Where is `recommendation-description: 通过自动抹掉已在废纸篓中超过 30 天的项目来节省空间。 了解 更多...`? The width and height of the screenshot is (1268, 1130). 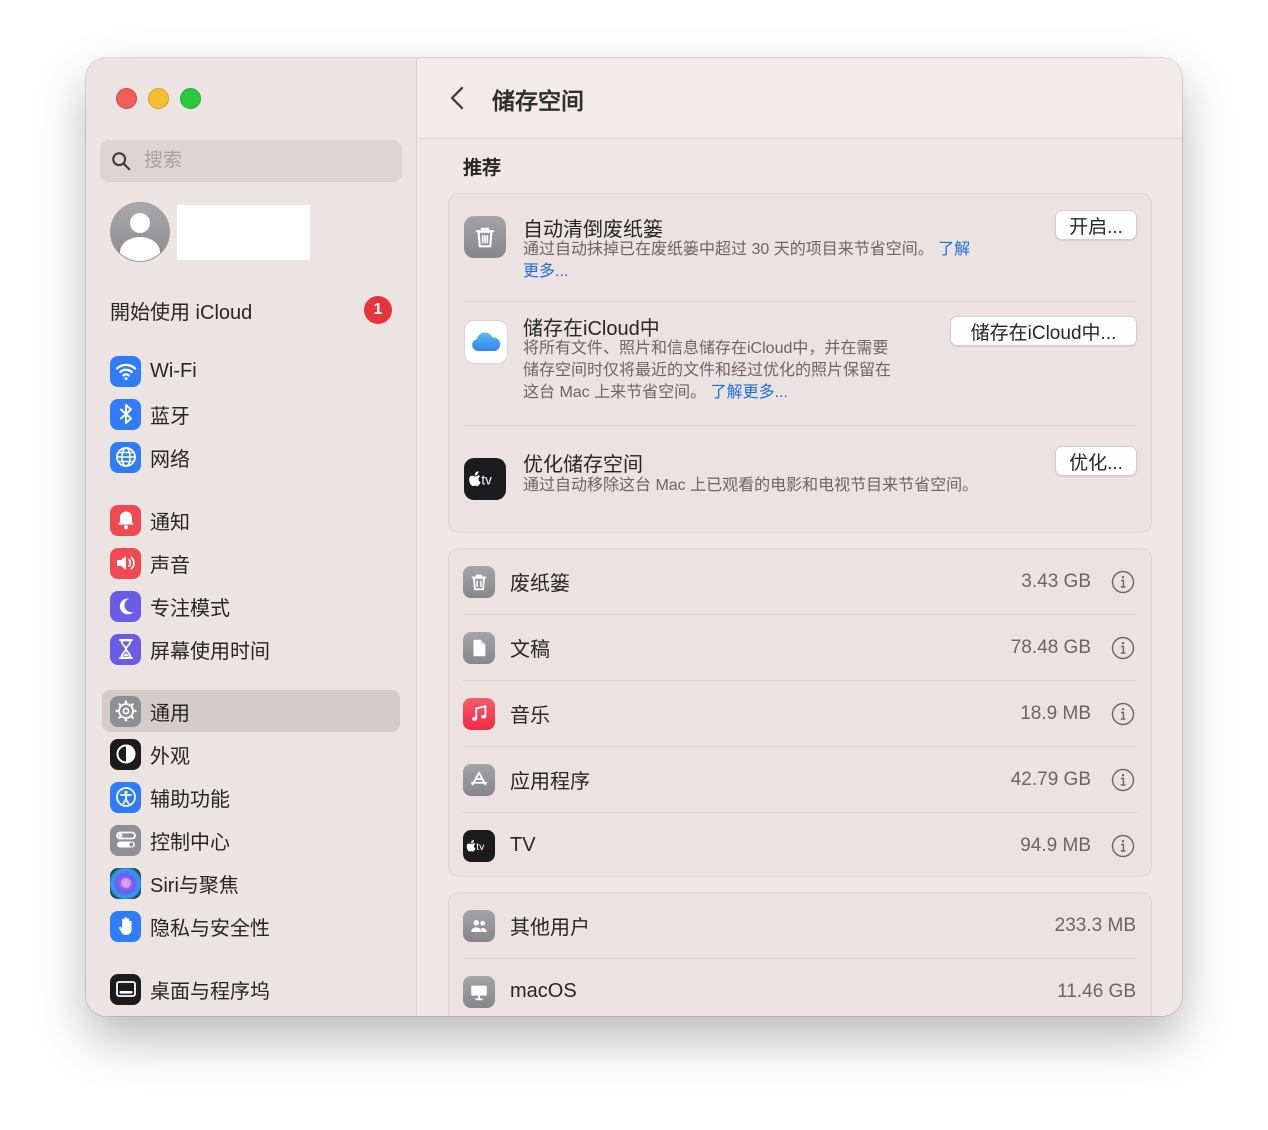 recommendation-description: 通过自动抹掉已在废纸篓中超过 30 天的项目来节省空间。 了解 更多... is located at coordinates (746, 261).